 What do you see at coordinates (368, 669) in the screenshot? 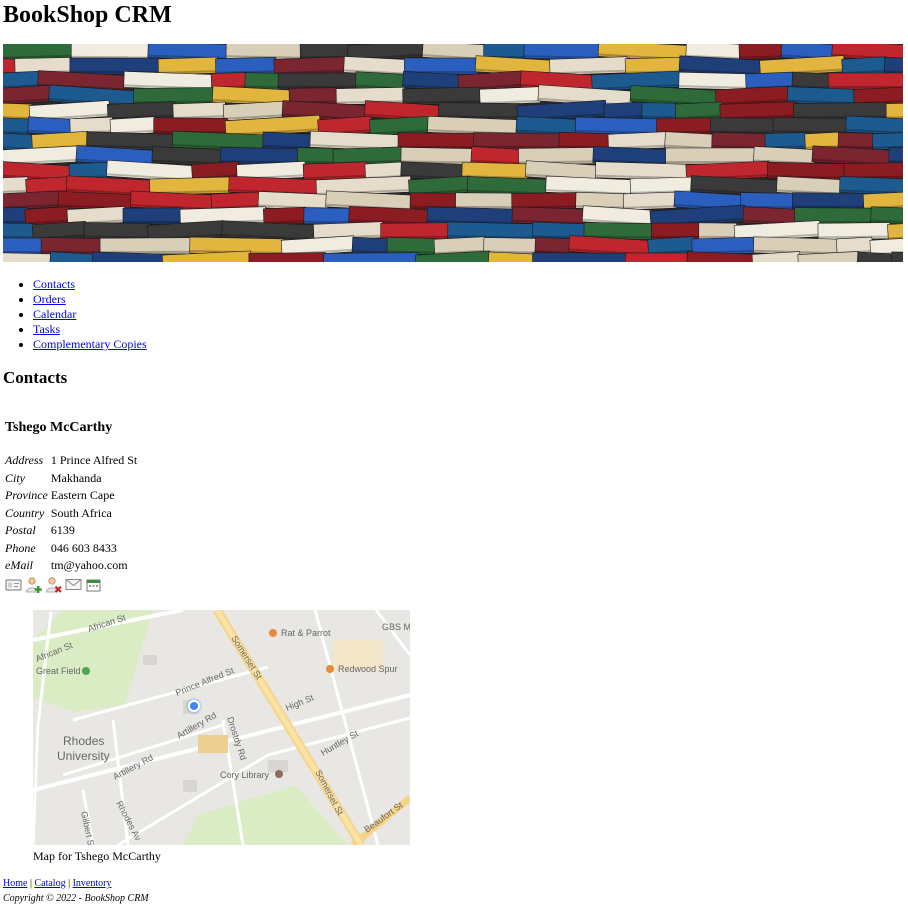
I see `map-label-redwood-spur: Redwood Spur` at bounding box center [368, 669].